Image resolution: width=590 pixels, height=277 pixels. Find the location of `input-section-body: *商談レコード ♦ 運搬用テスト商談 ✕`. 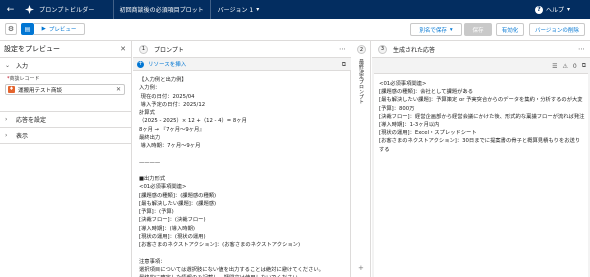

input-section-body: *商談レコード ♦ 運搬用テスト商談 ✕ is located at coordinates (65, 93).